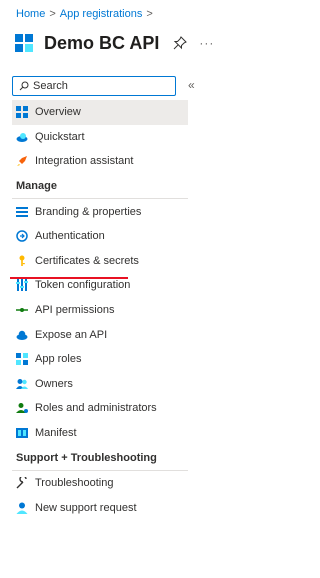 The width and height of the screenshot is (320, 578). I want to click on sidebar-item-integration-assistant: Integration assistant, so click(112, 161).